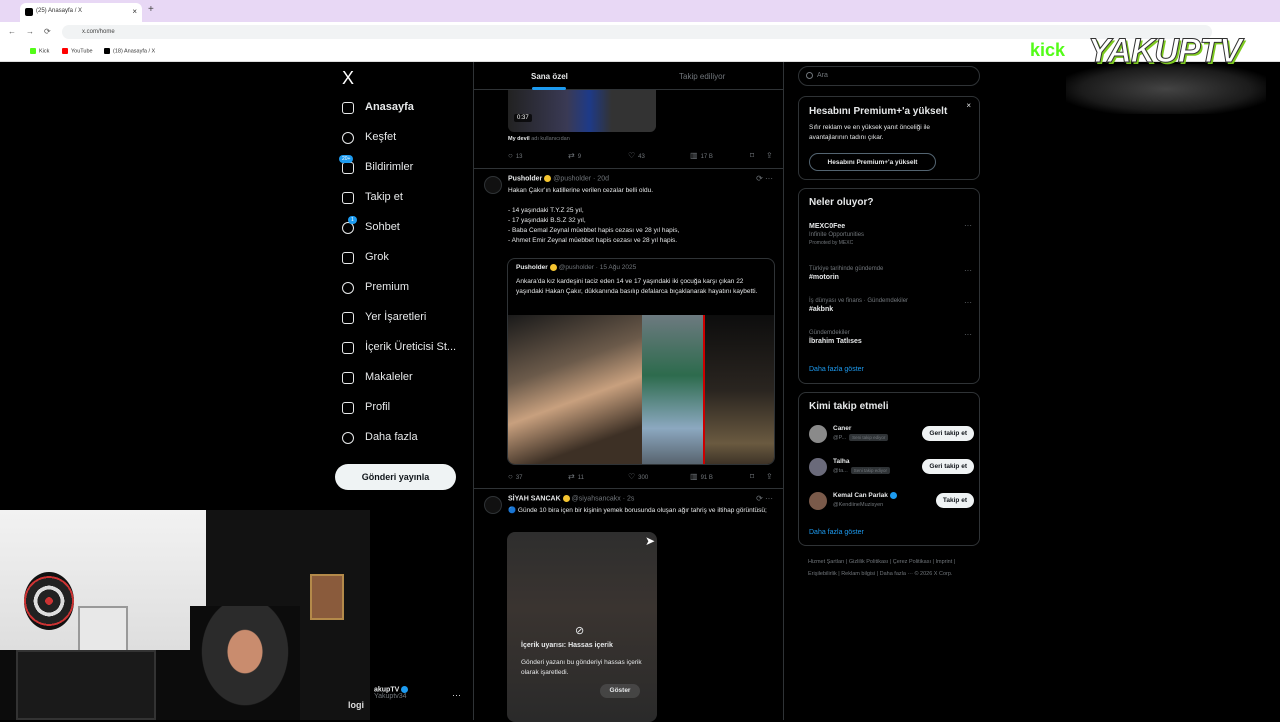 The image size is (1280, 722). I want to click on tweet-actions: ○ 37 ⇄ 11 ♡ 300 ▥ 91 B ⌑ ⇪, so click(643, 477).